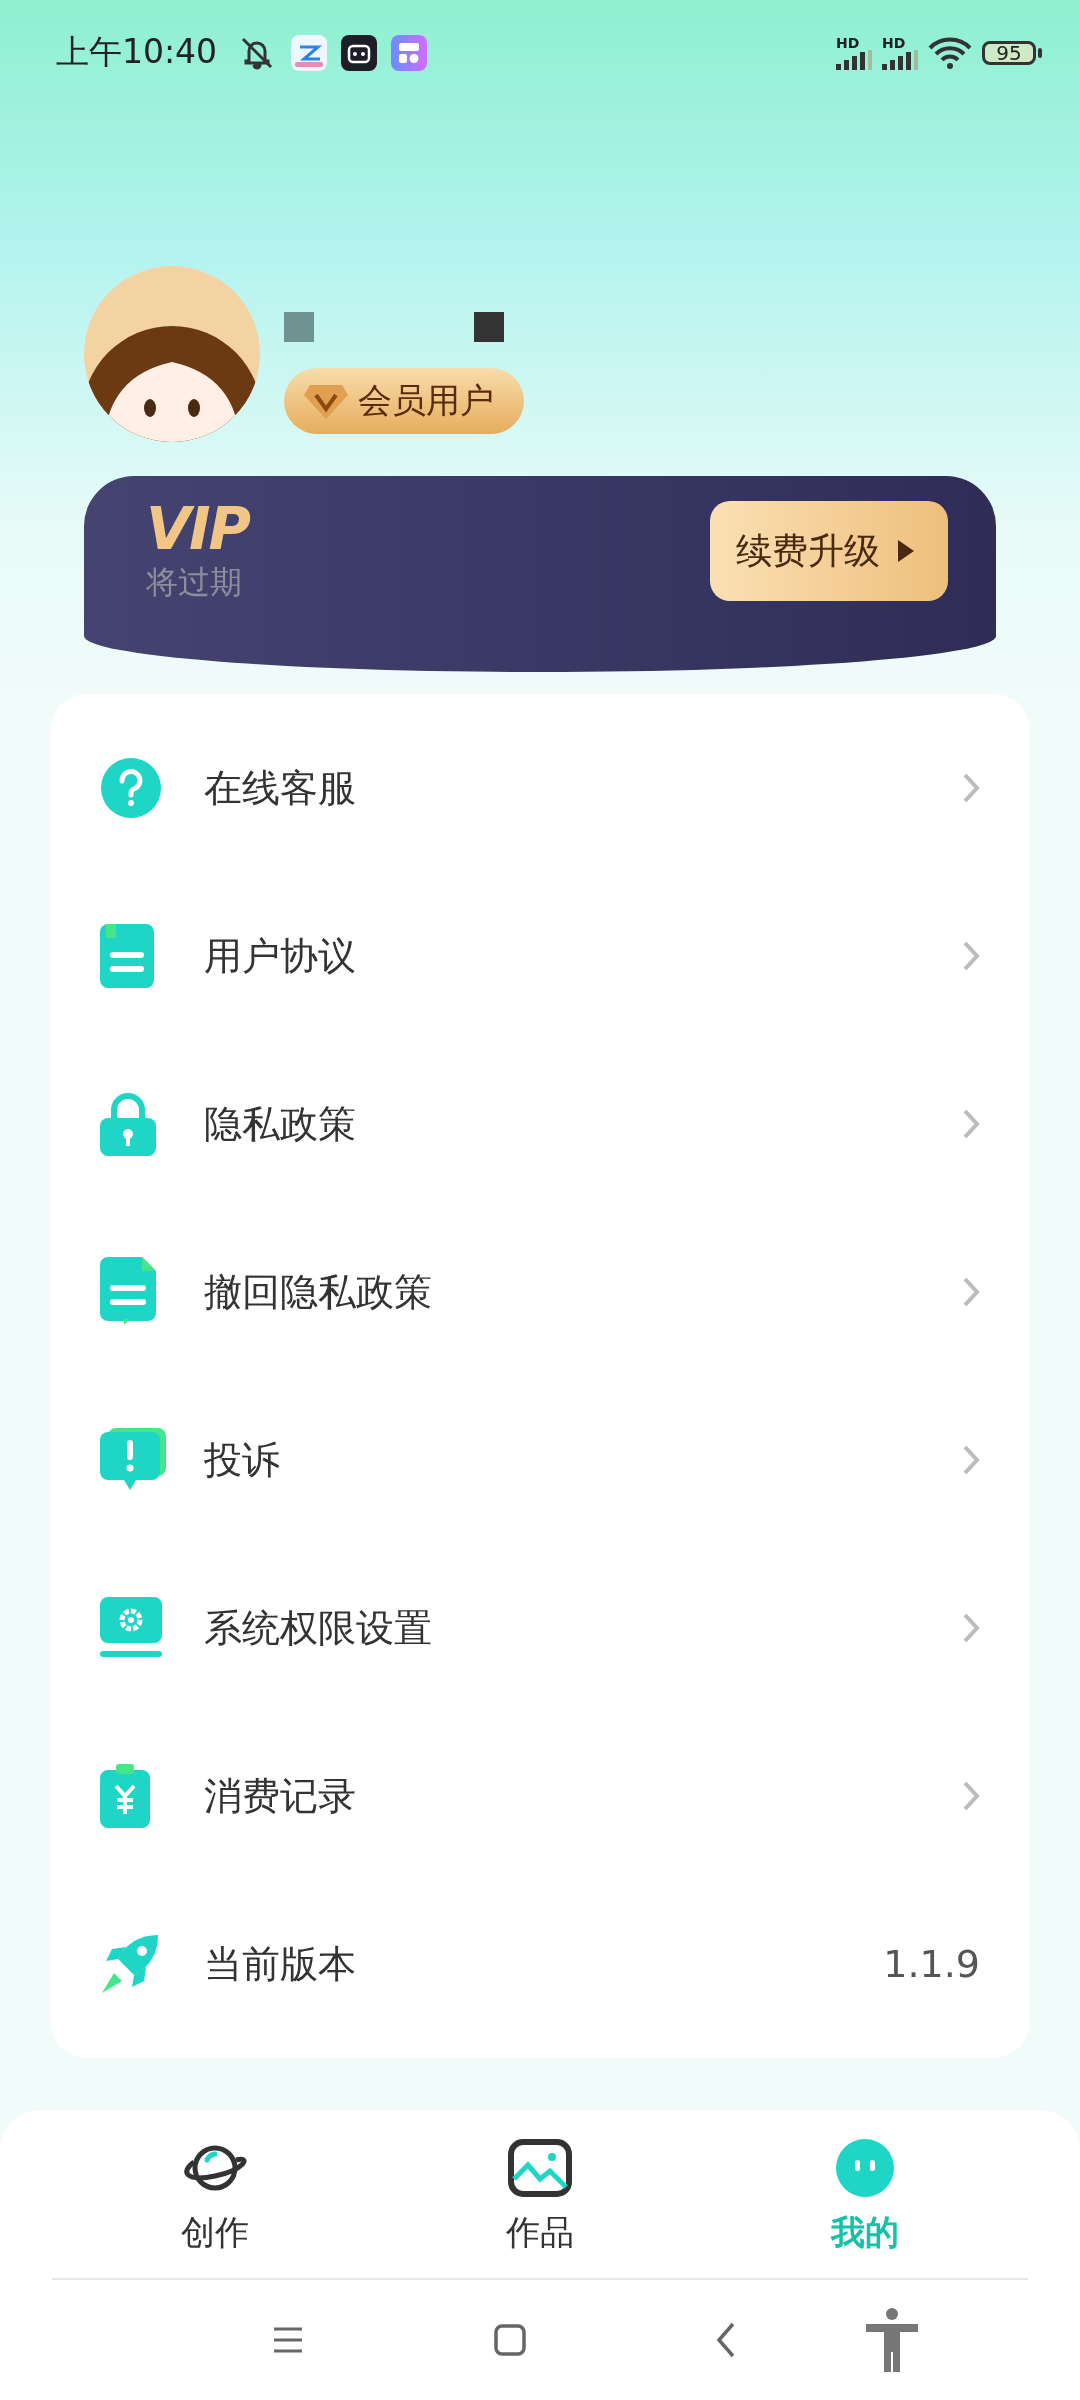  What do you see at coordinates (931, 1964) in the screenshot?
I see `version-number: 1.1.9` at bounding box center [931, 1964].